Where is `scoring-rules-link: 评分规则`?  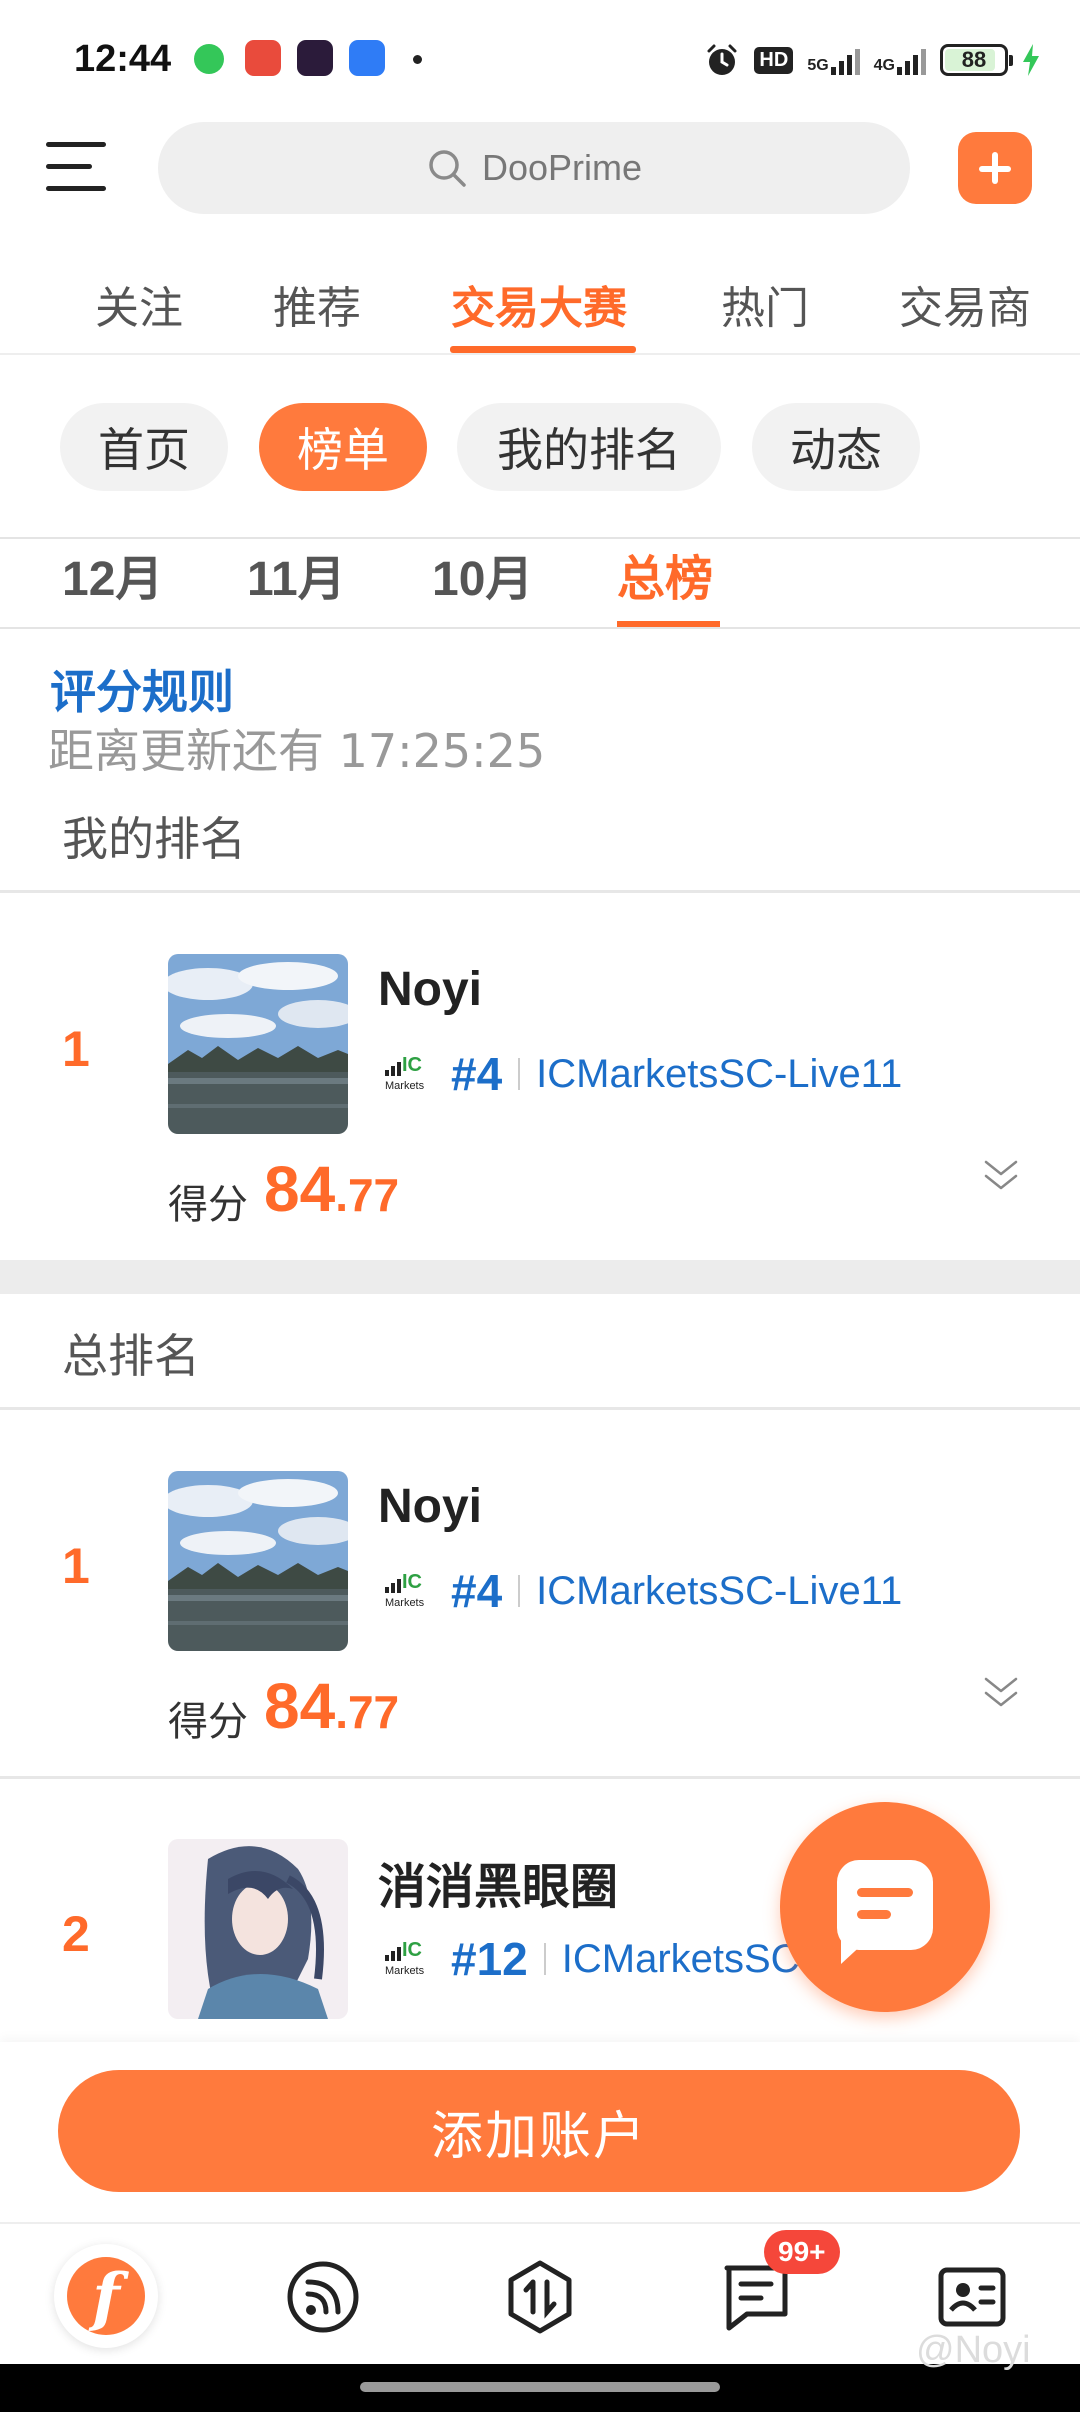 scoring-rules-link: 评分规则 is located at coordinates (142, 689).